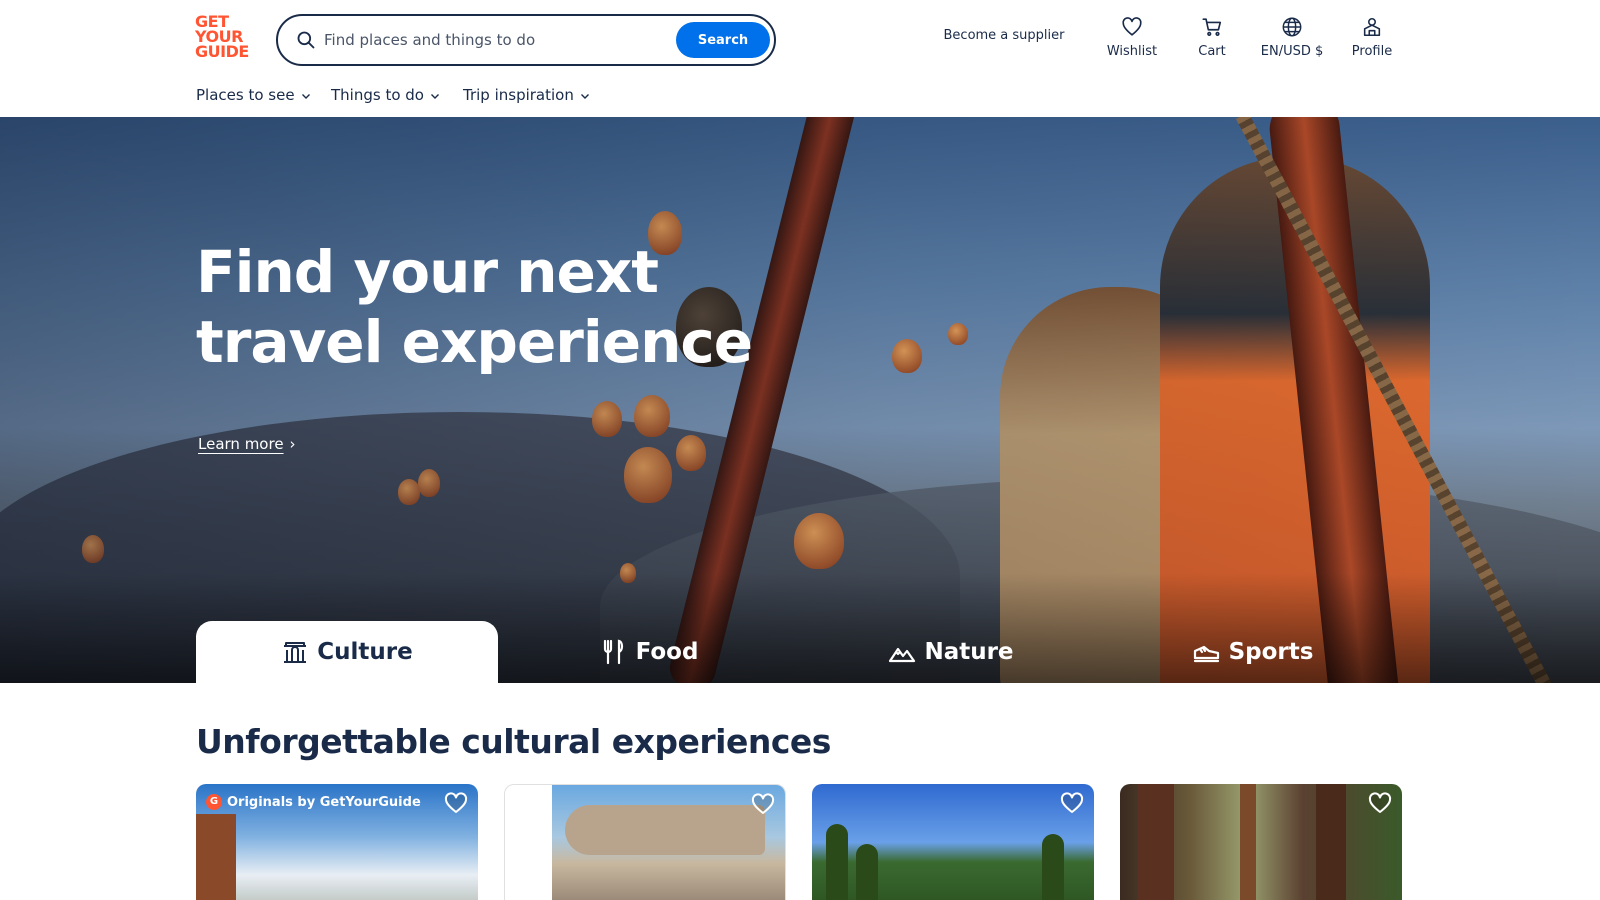 The width and height of the screenshot is (1600, 900). I want to click on learn-more-label: Learn more, so click(241, 444).